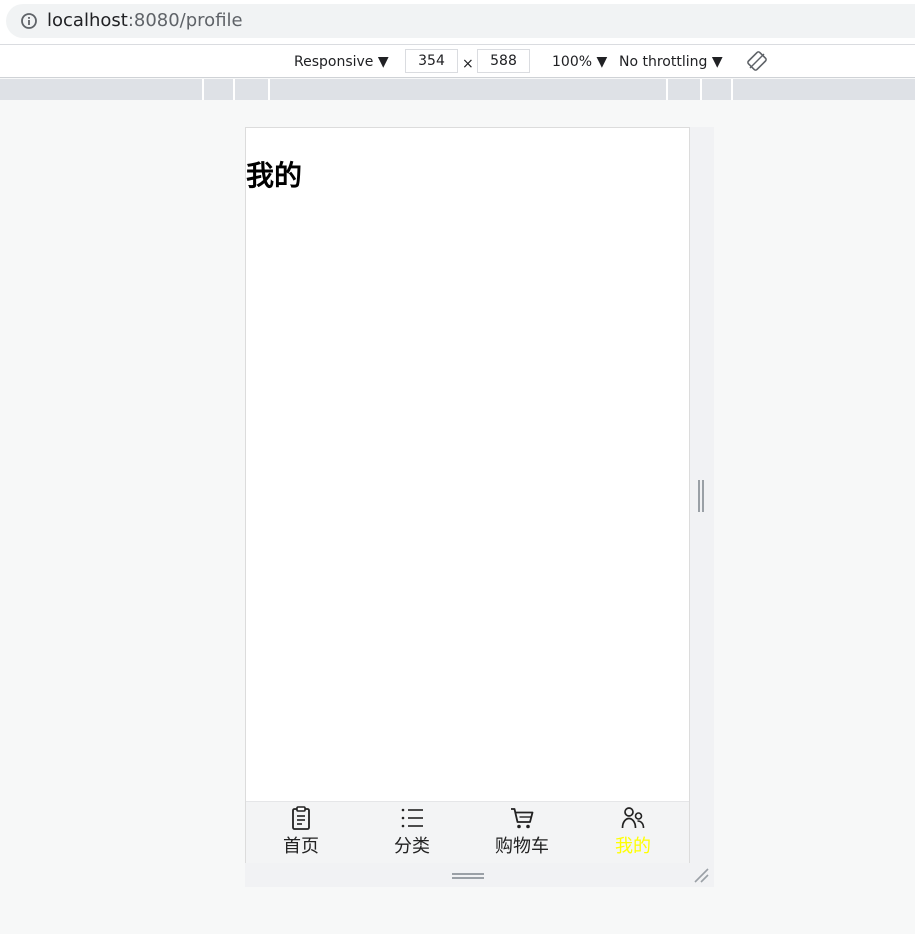 This screenshot has height=934, width=915. I want to click on omnibox: localhost:8080/profile, so click(460, 21).